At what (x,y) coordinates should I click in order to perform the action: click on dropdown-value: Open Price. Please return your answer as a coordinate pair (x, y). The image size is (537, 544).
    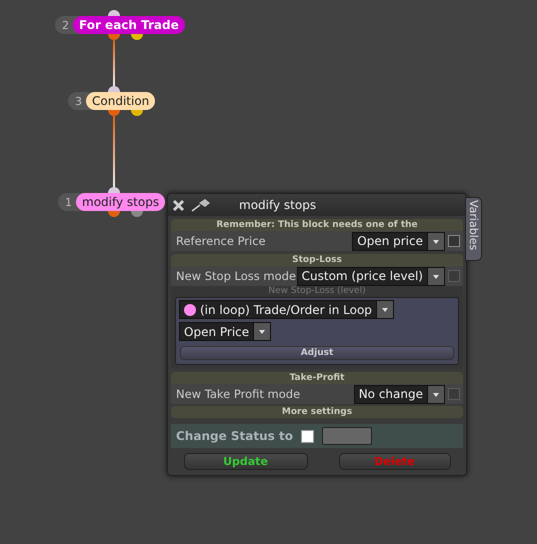
    Looking at the image, I should click on (217, 331).